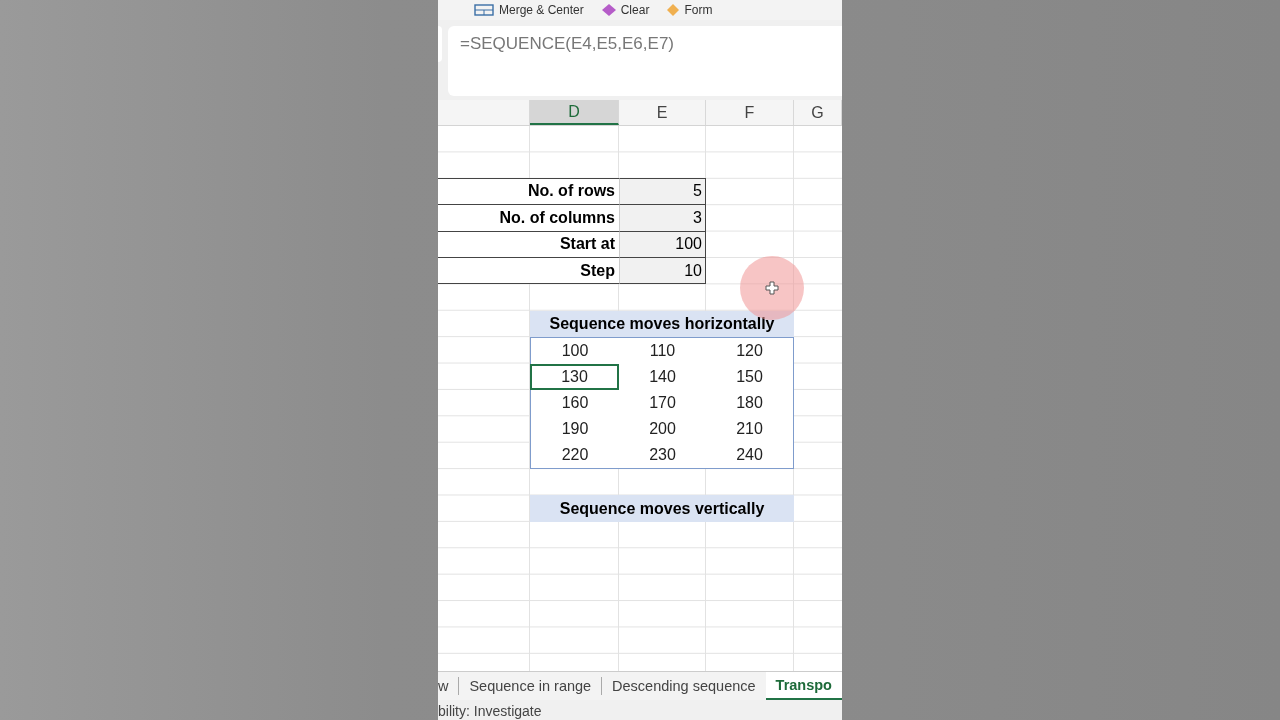 The image size is (1280, 720). Describe the element at coordinates (818, 112) in the screenshot. I see `column-header: G` at that location.